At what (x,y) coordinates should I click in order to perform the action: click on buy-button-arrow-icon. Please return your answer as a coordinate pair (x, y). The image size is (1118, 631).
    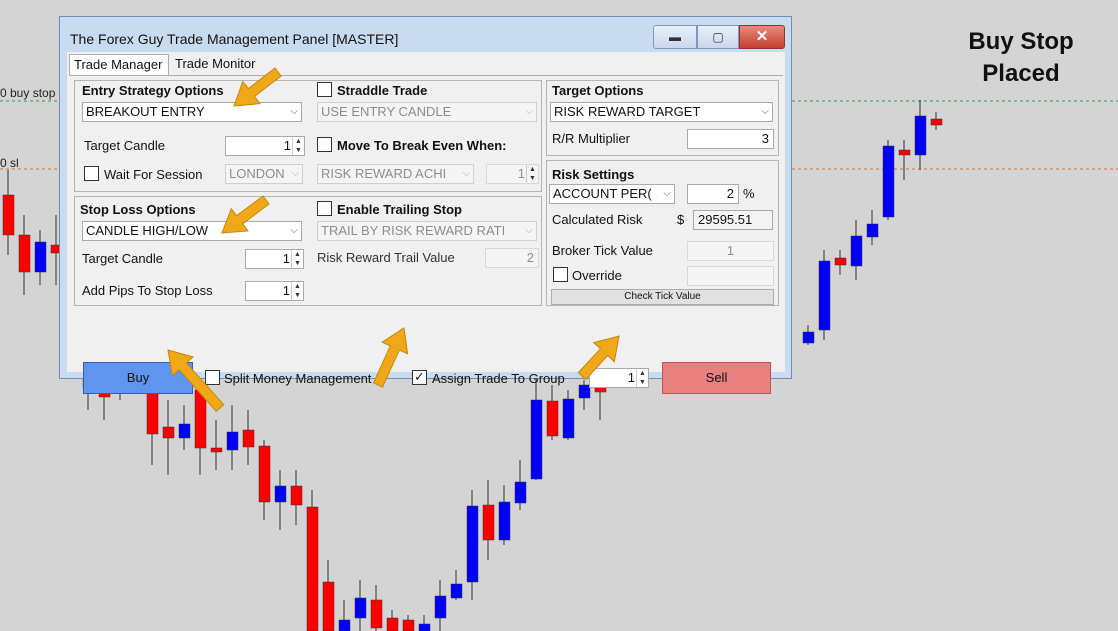
    Looking at the image, I should click on (196, 381).